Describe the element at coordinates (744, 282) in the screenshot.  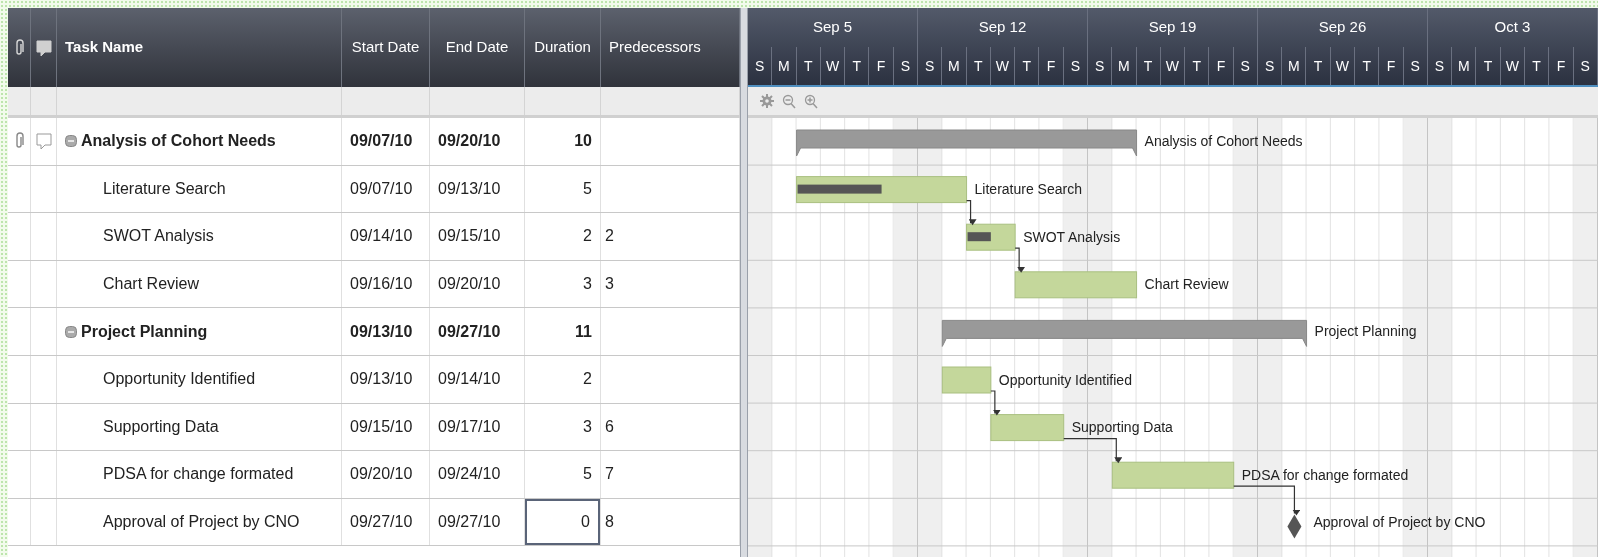
I see `splitter-bar` at that location.